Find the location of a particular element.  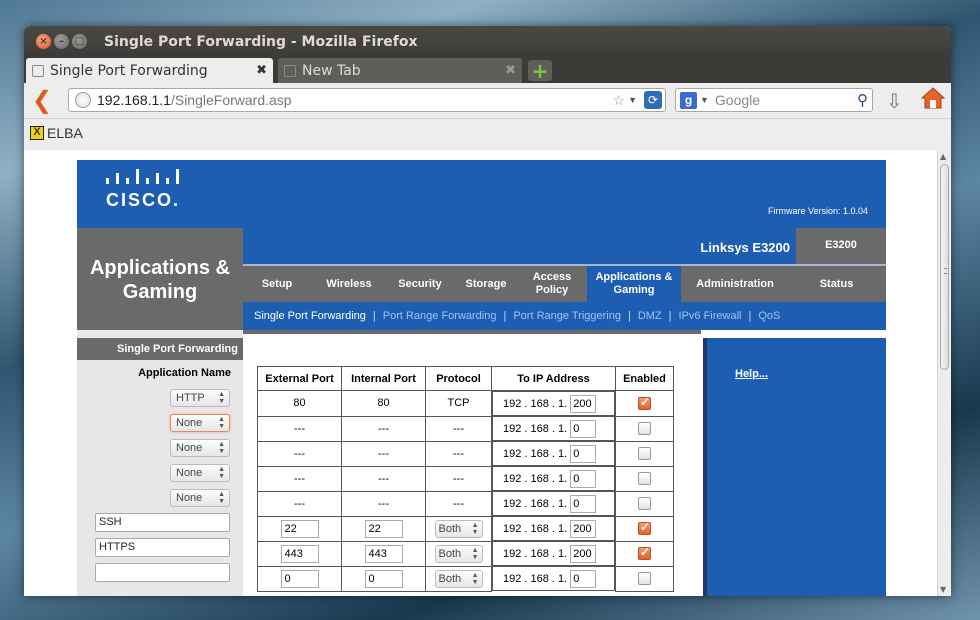

external-port-input: 443 is located at coordinates (299, 553).